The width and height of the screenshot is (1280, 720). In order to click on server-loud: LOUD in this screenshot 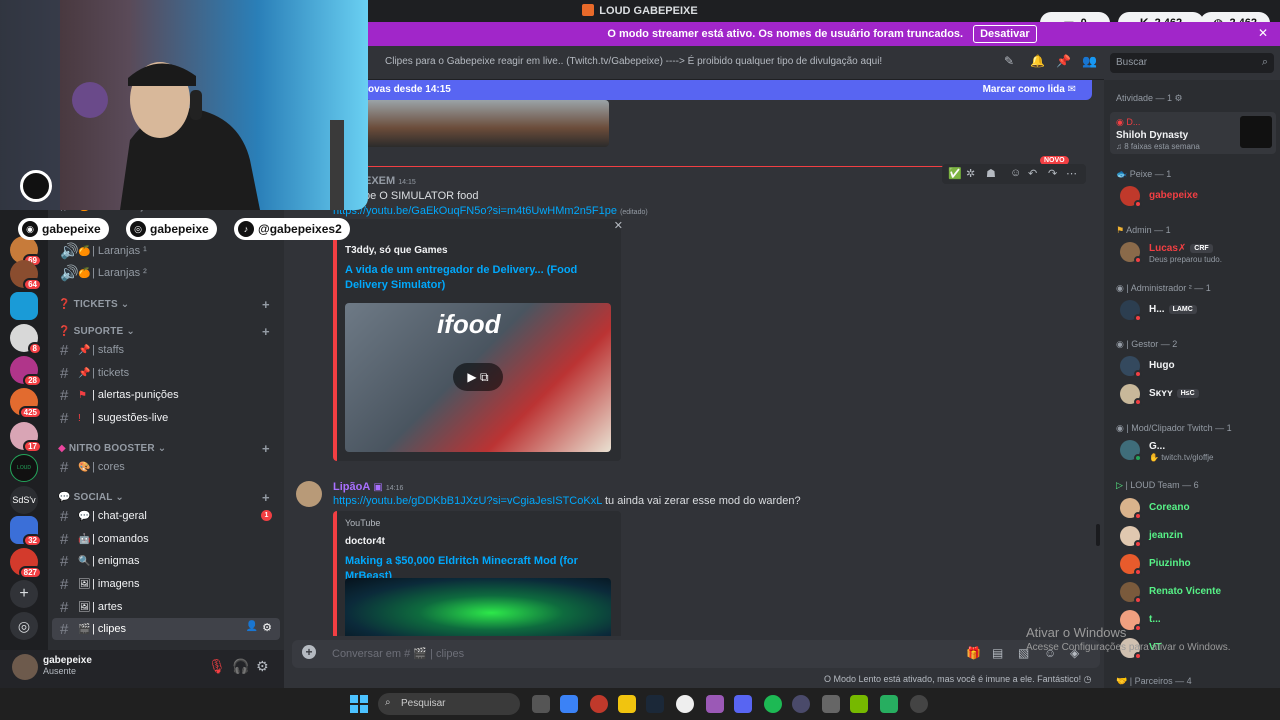, I will do `click(24, 468)`.